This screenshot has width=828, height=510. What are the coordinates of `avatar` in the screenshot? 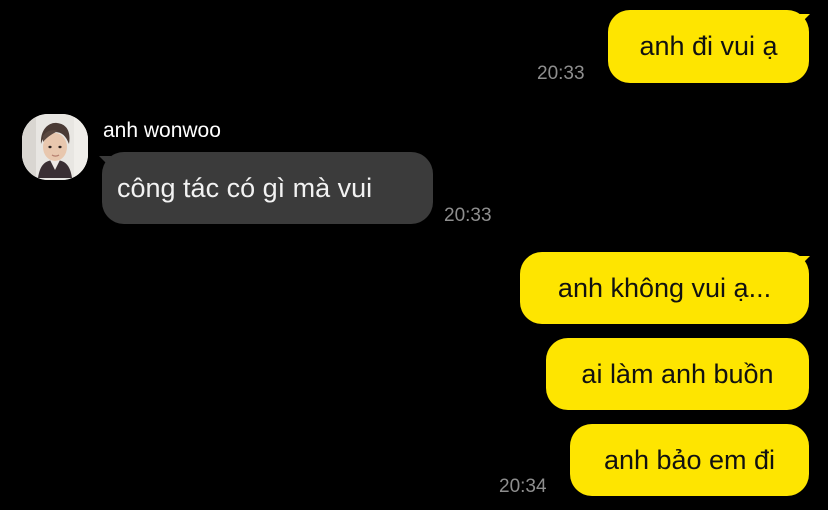 It's located at (55, 147).